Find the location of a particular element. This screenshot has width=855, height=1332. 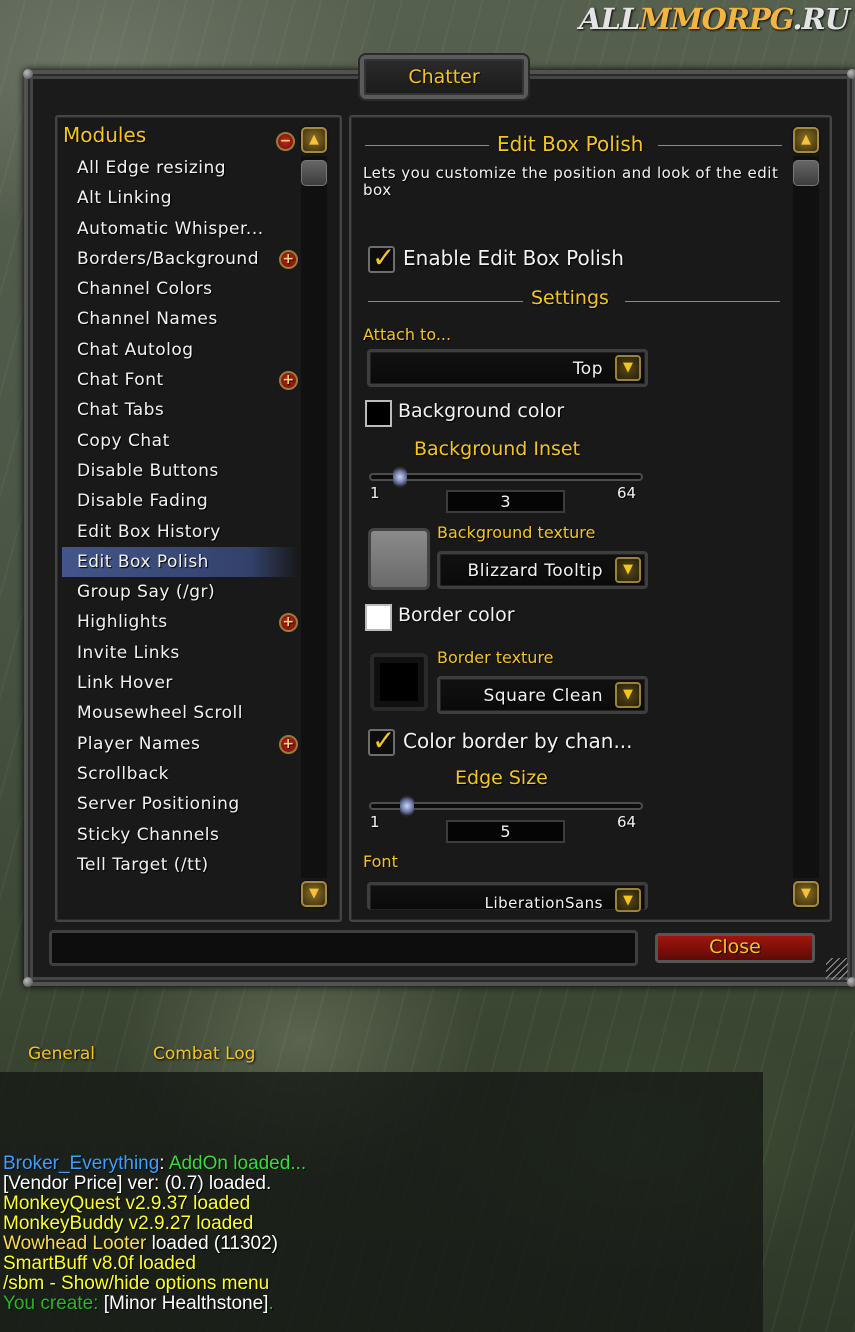

module-item: Alt Linking is located at coordinates (180, 198).